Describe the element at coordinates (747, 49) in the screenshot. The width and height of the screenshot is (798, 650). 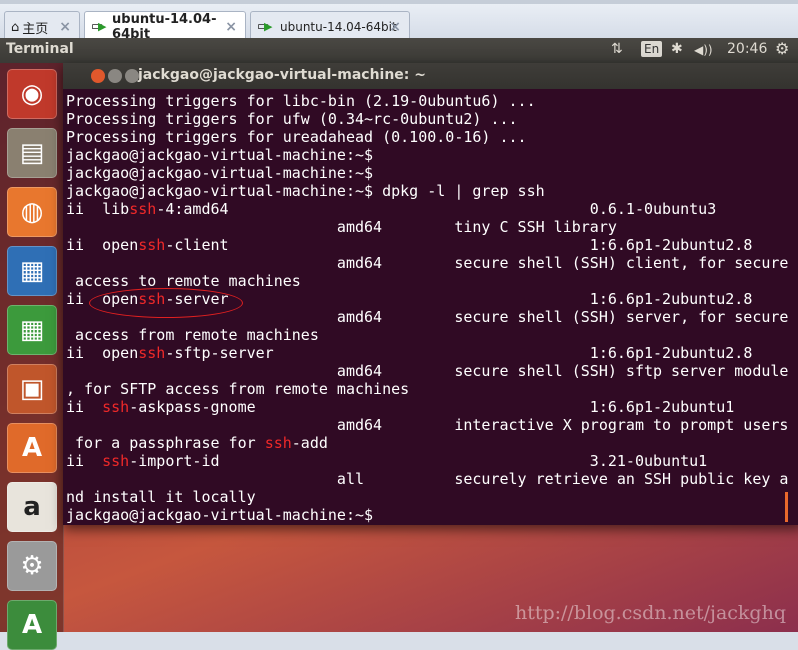
I see `clock: 20:46` at that location.